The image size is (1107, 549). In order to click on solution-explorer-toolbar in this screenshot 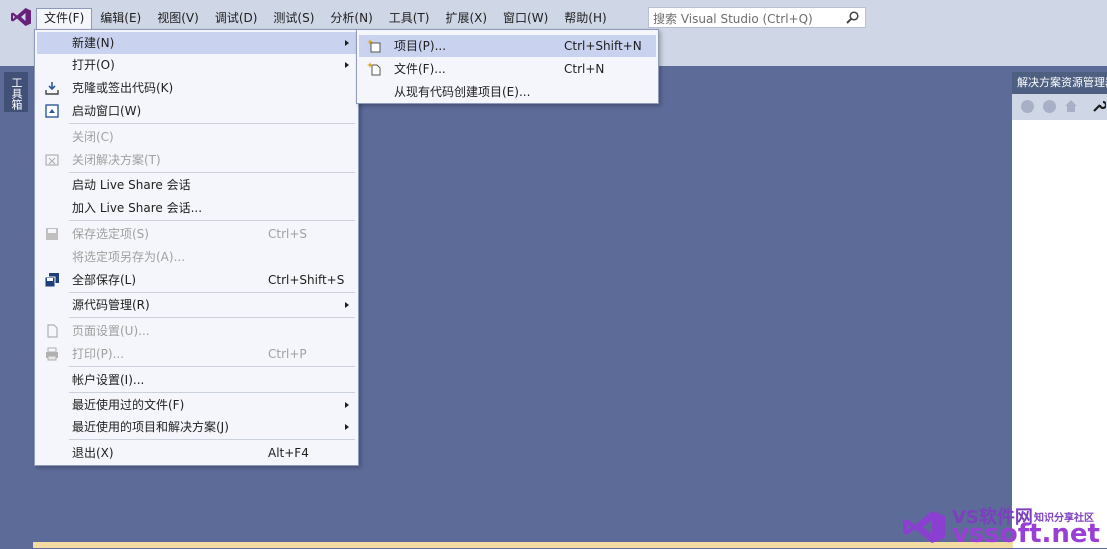, I will do `click(1059, 107)`.